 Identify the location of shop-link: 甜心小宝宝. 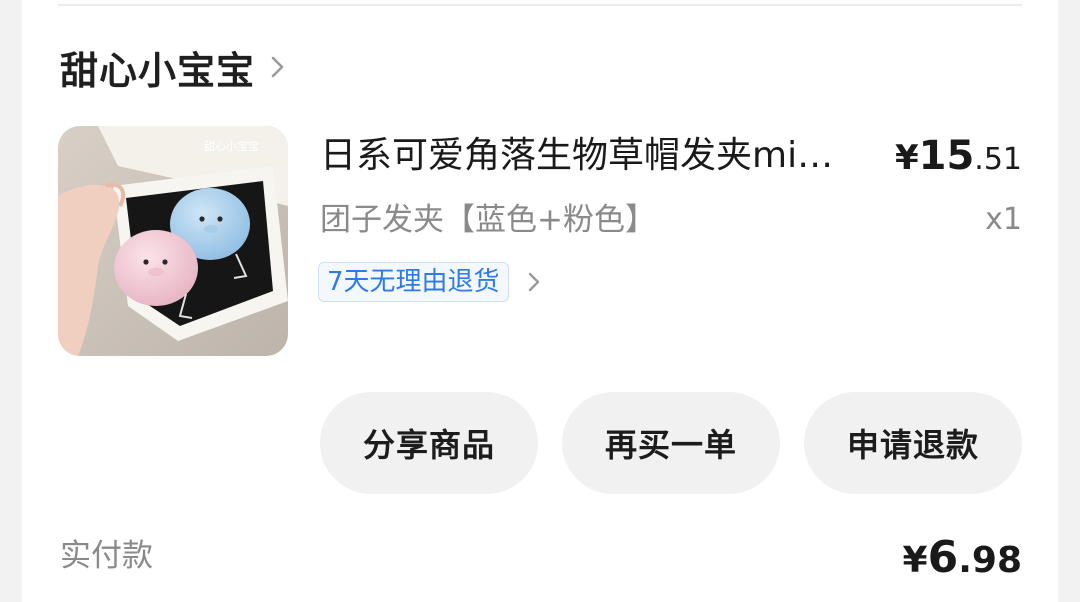
(173, 67).